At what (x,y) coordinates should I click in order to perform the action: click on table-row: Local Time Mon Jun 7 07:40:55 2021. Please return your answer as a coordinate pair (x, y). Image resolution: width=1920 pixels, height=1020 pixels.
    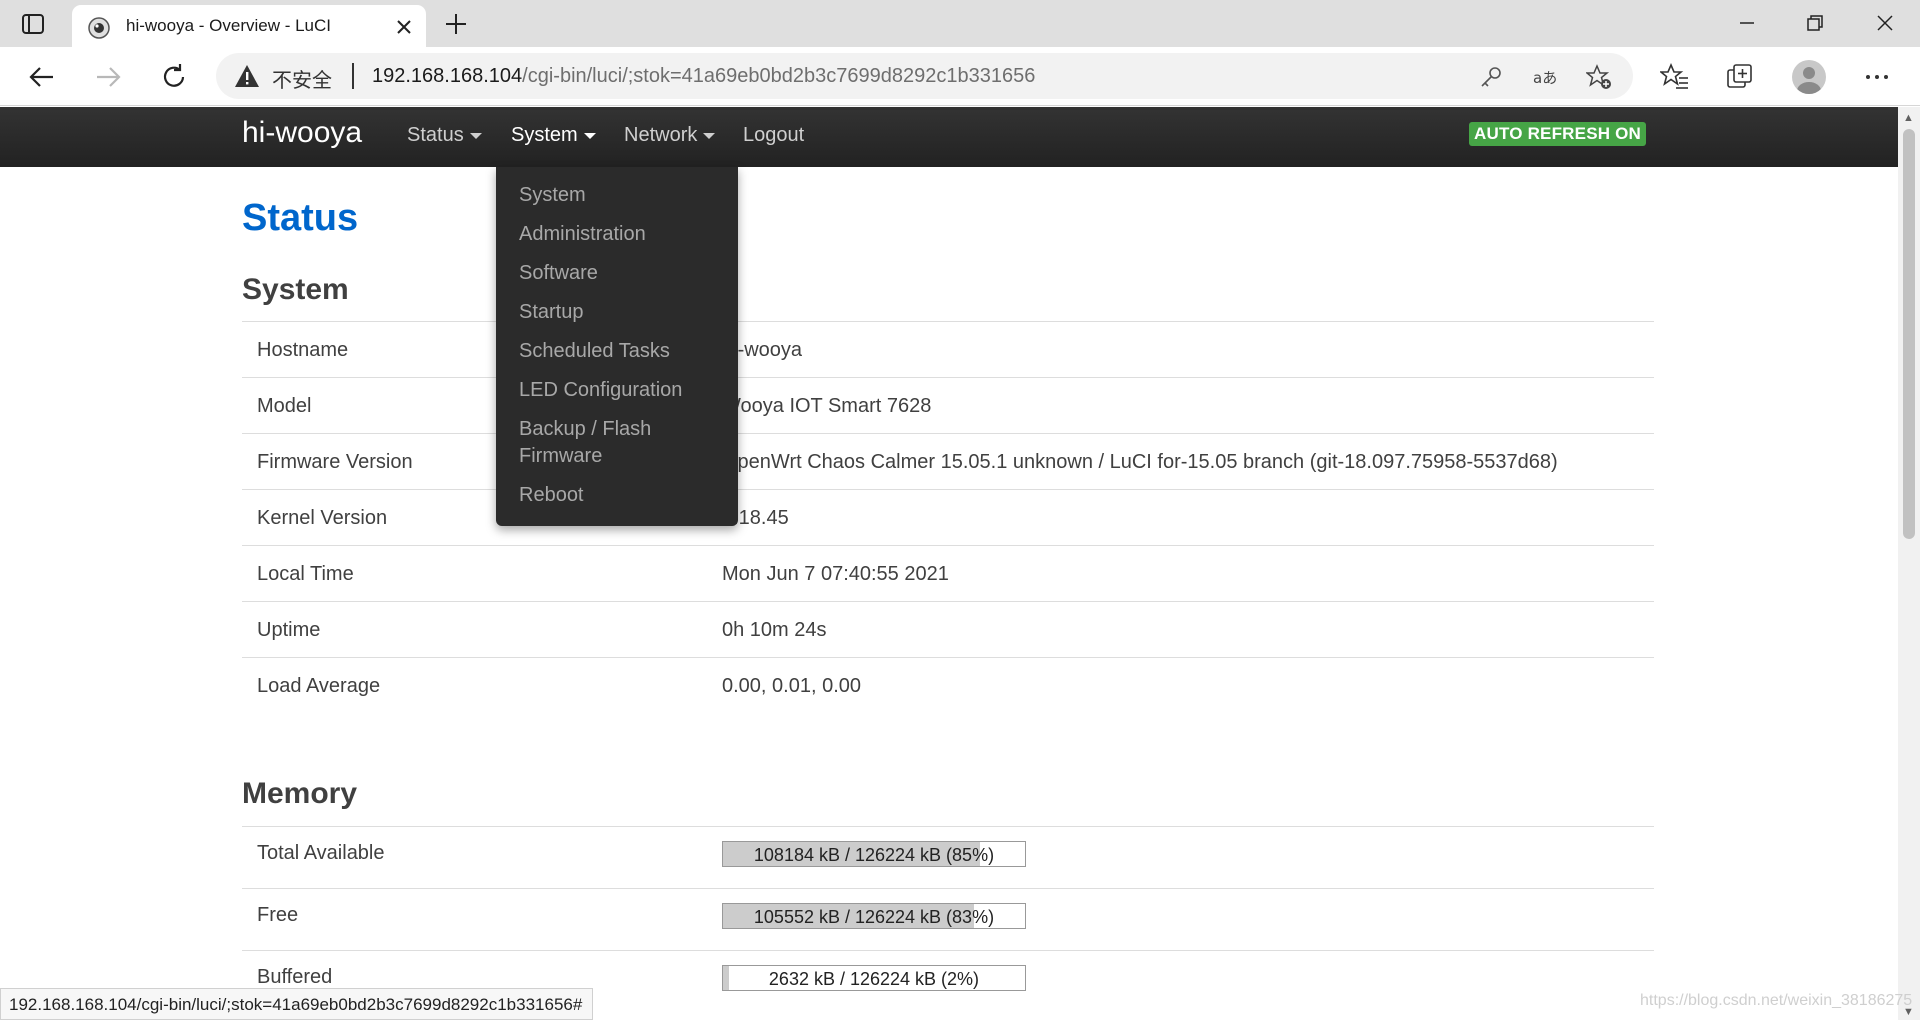
    Looking at the image, I should click on (948, 573).